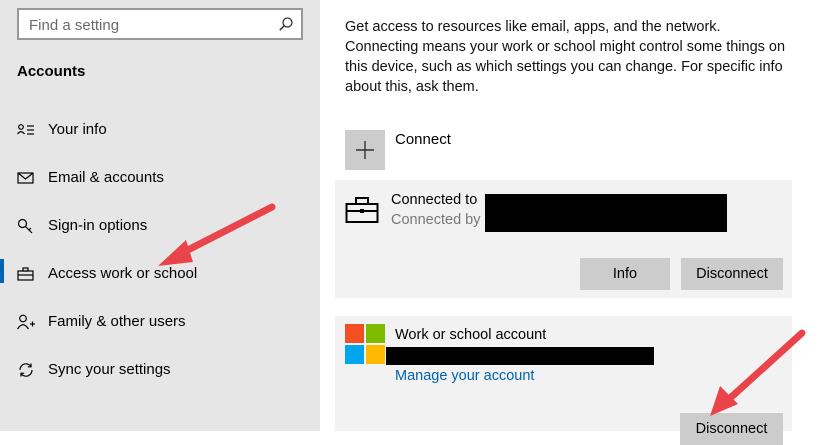 Image resolution: width=820 pixels, height=445 pixels. What do you see at coordinates (758, 372) in the screenshot?
I see `annotation-arrow-right` at bounding box center [758, 372].